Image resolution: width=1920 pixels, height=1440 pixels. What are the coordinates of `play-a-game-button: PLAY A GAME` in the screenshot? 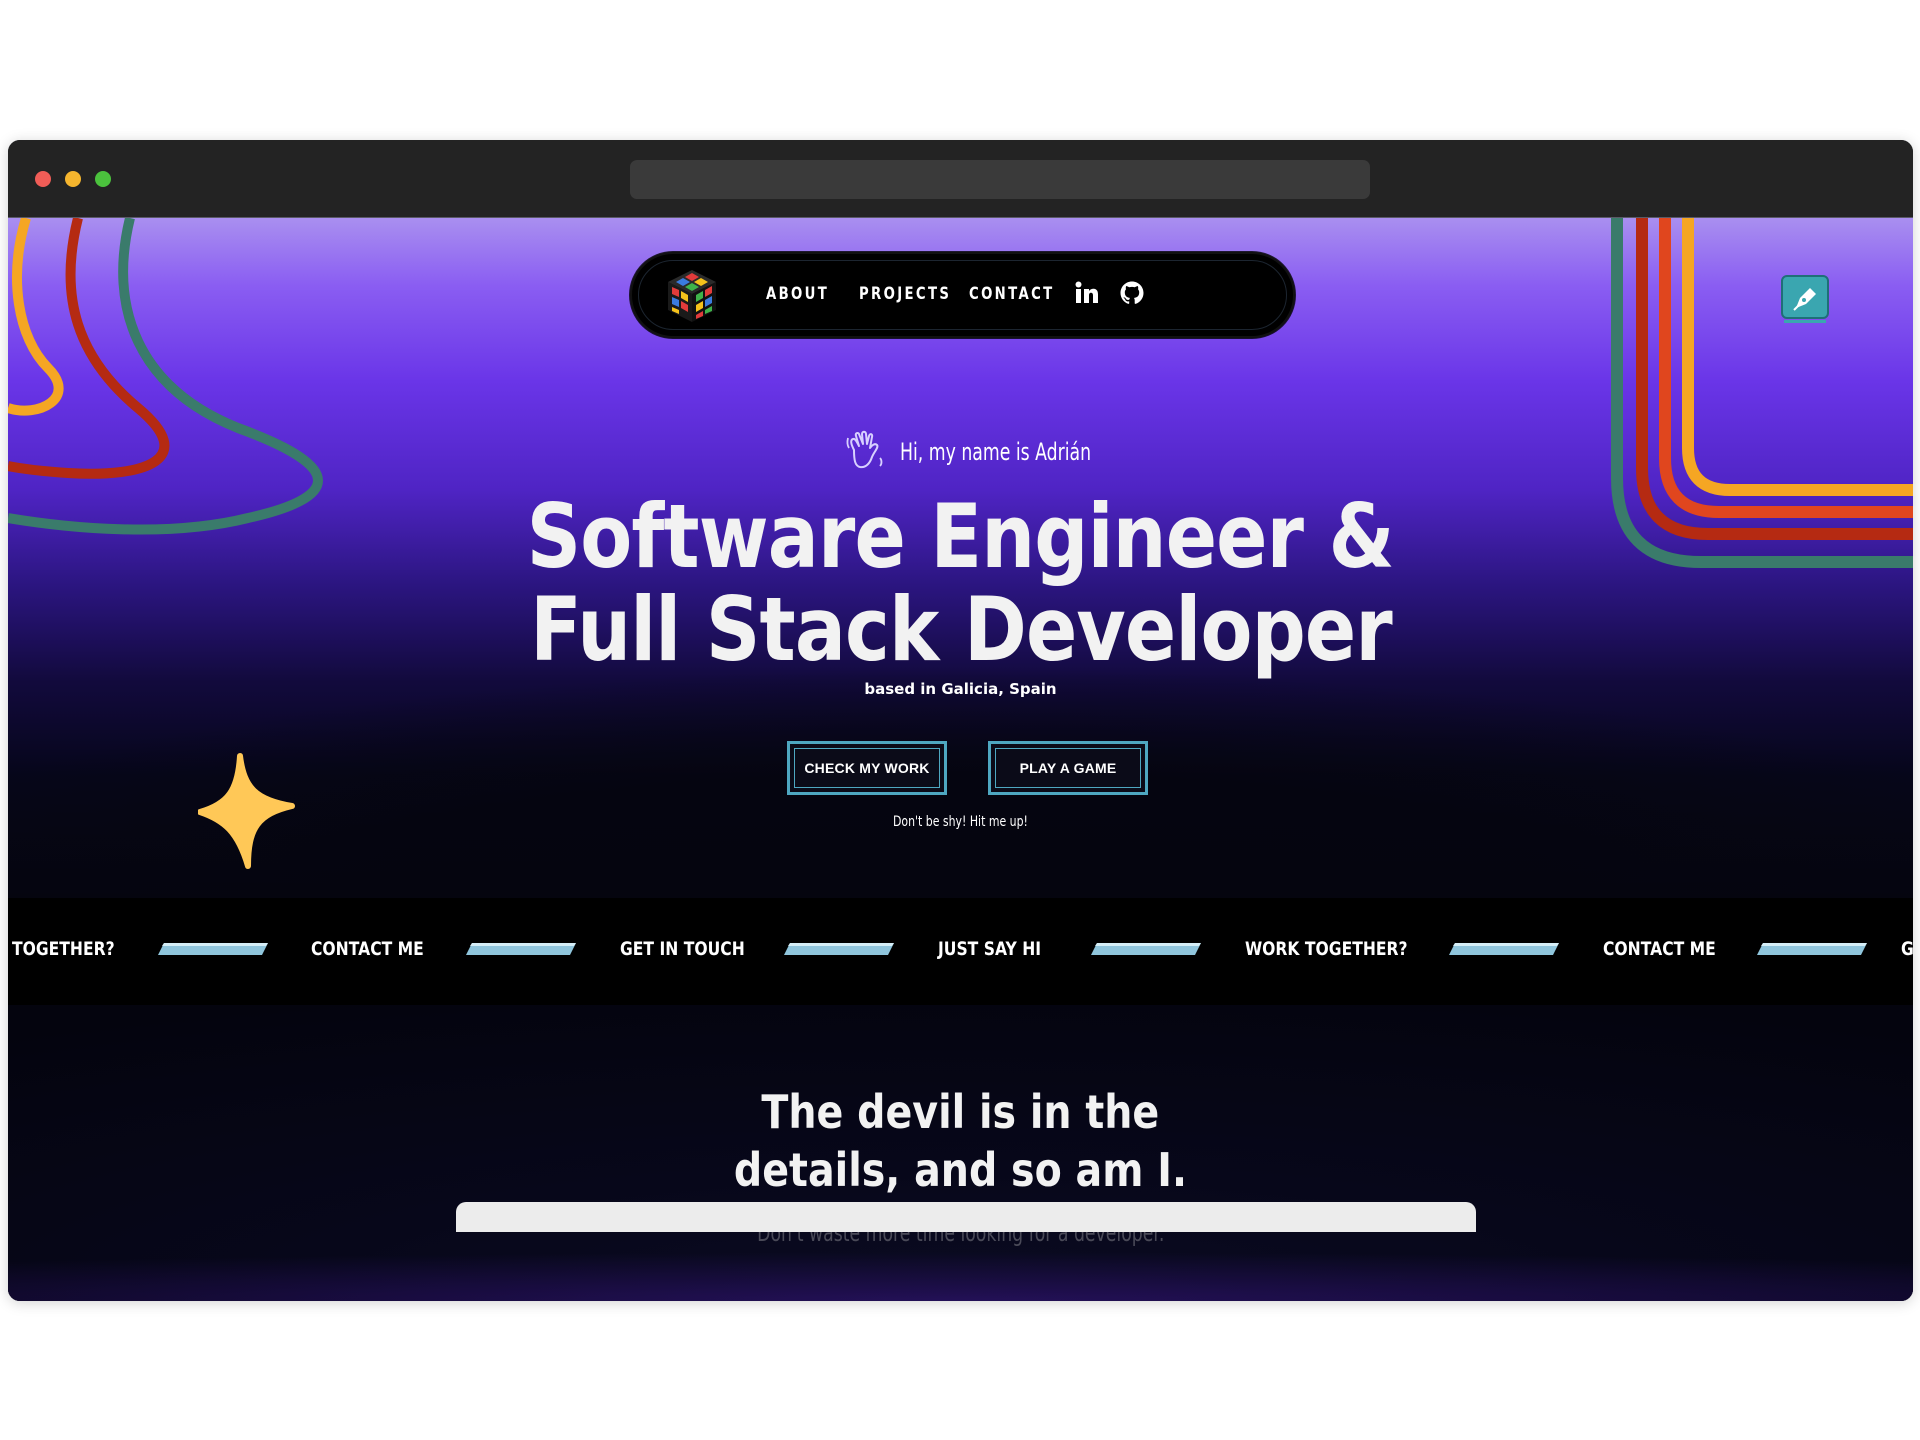 It's located at (1068, 768).